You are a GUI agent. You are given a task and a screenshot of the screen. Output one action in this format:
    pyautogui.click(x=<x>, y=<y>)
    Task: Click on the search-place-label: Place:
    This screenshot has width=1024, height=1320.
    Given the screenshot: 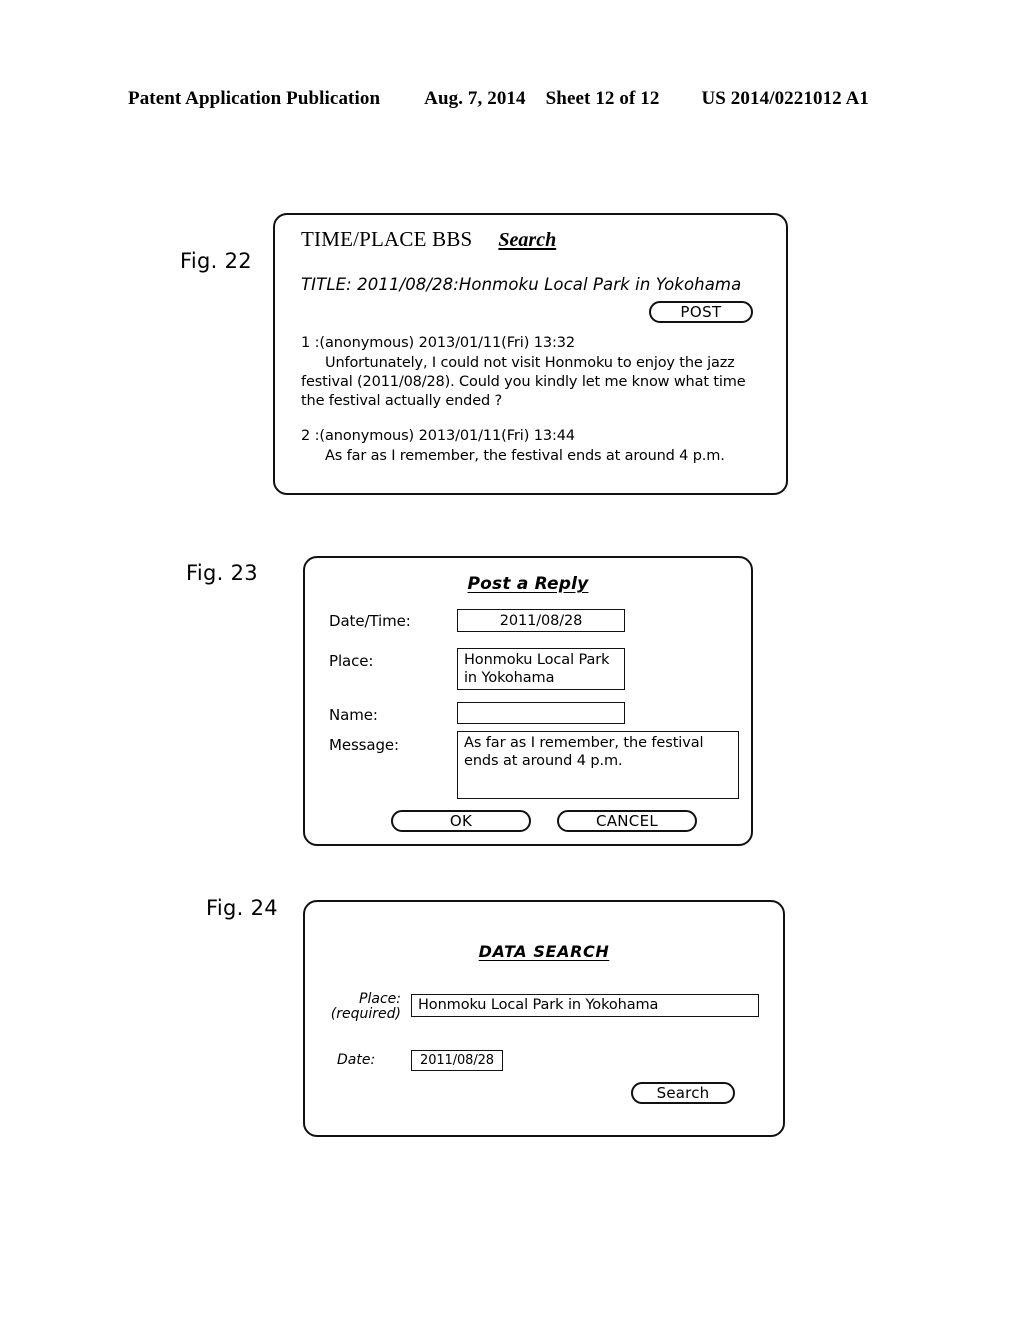 What is the action you would take?
    pyautogui.click(x=380, y=999)
    